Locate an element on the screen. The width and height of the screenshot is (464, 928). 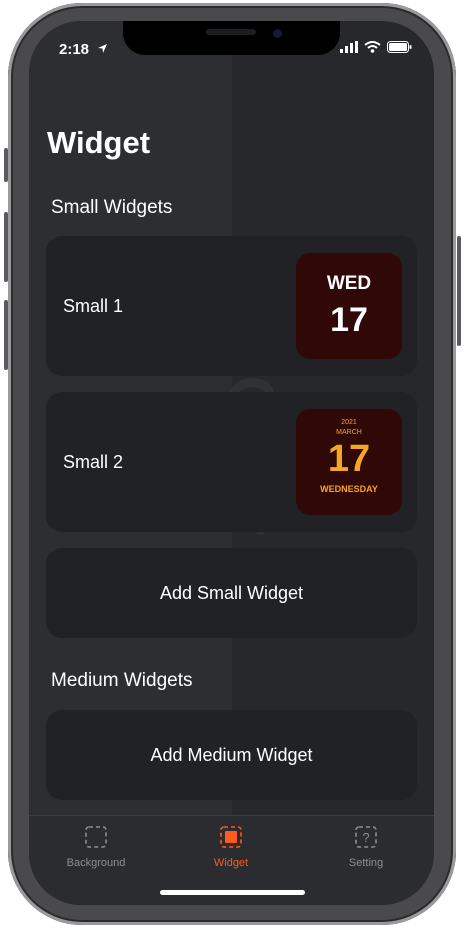
add-small-widget-button: Add Small Widget is located at coordinates (231, 593).